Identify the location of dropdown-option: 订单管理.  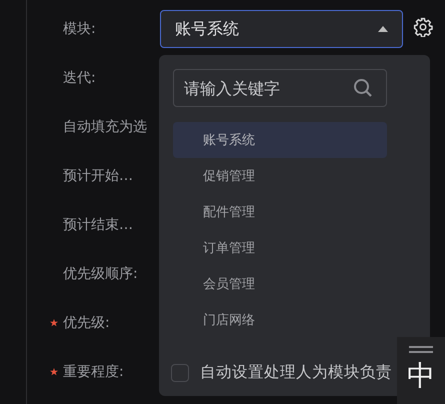
(280, 248).